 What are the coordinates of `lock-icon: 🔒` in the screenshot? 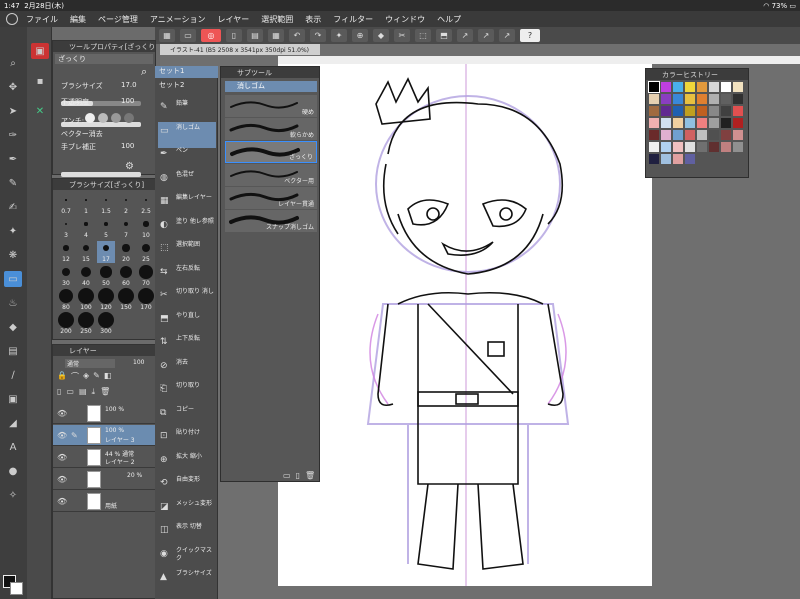 It's located at (62, 377).